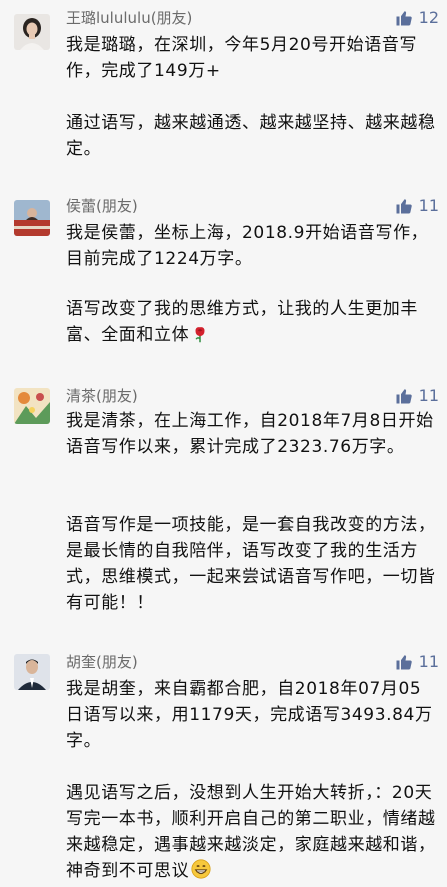 This screenshot has height=887, width=447. I want to click on comment-author-name: 王璐lulululu(朋友), so click(129, 18).